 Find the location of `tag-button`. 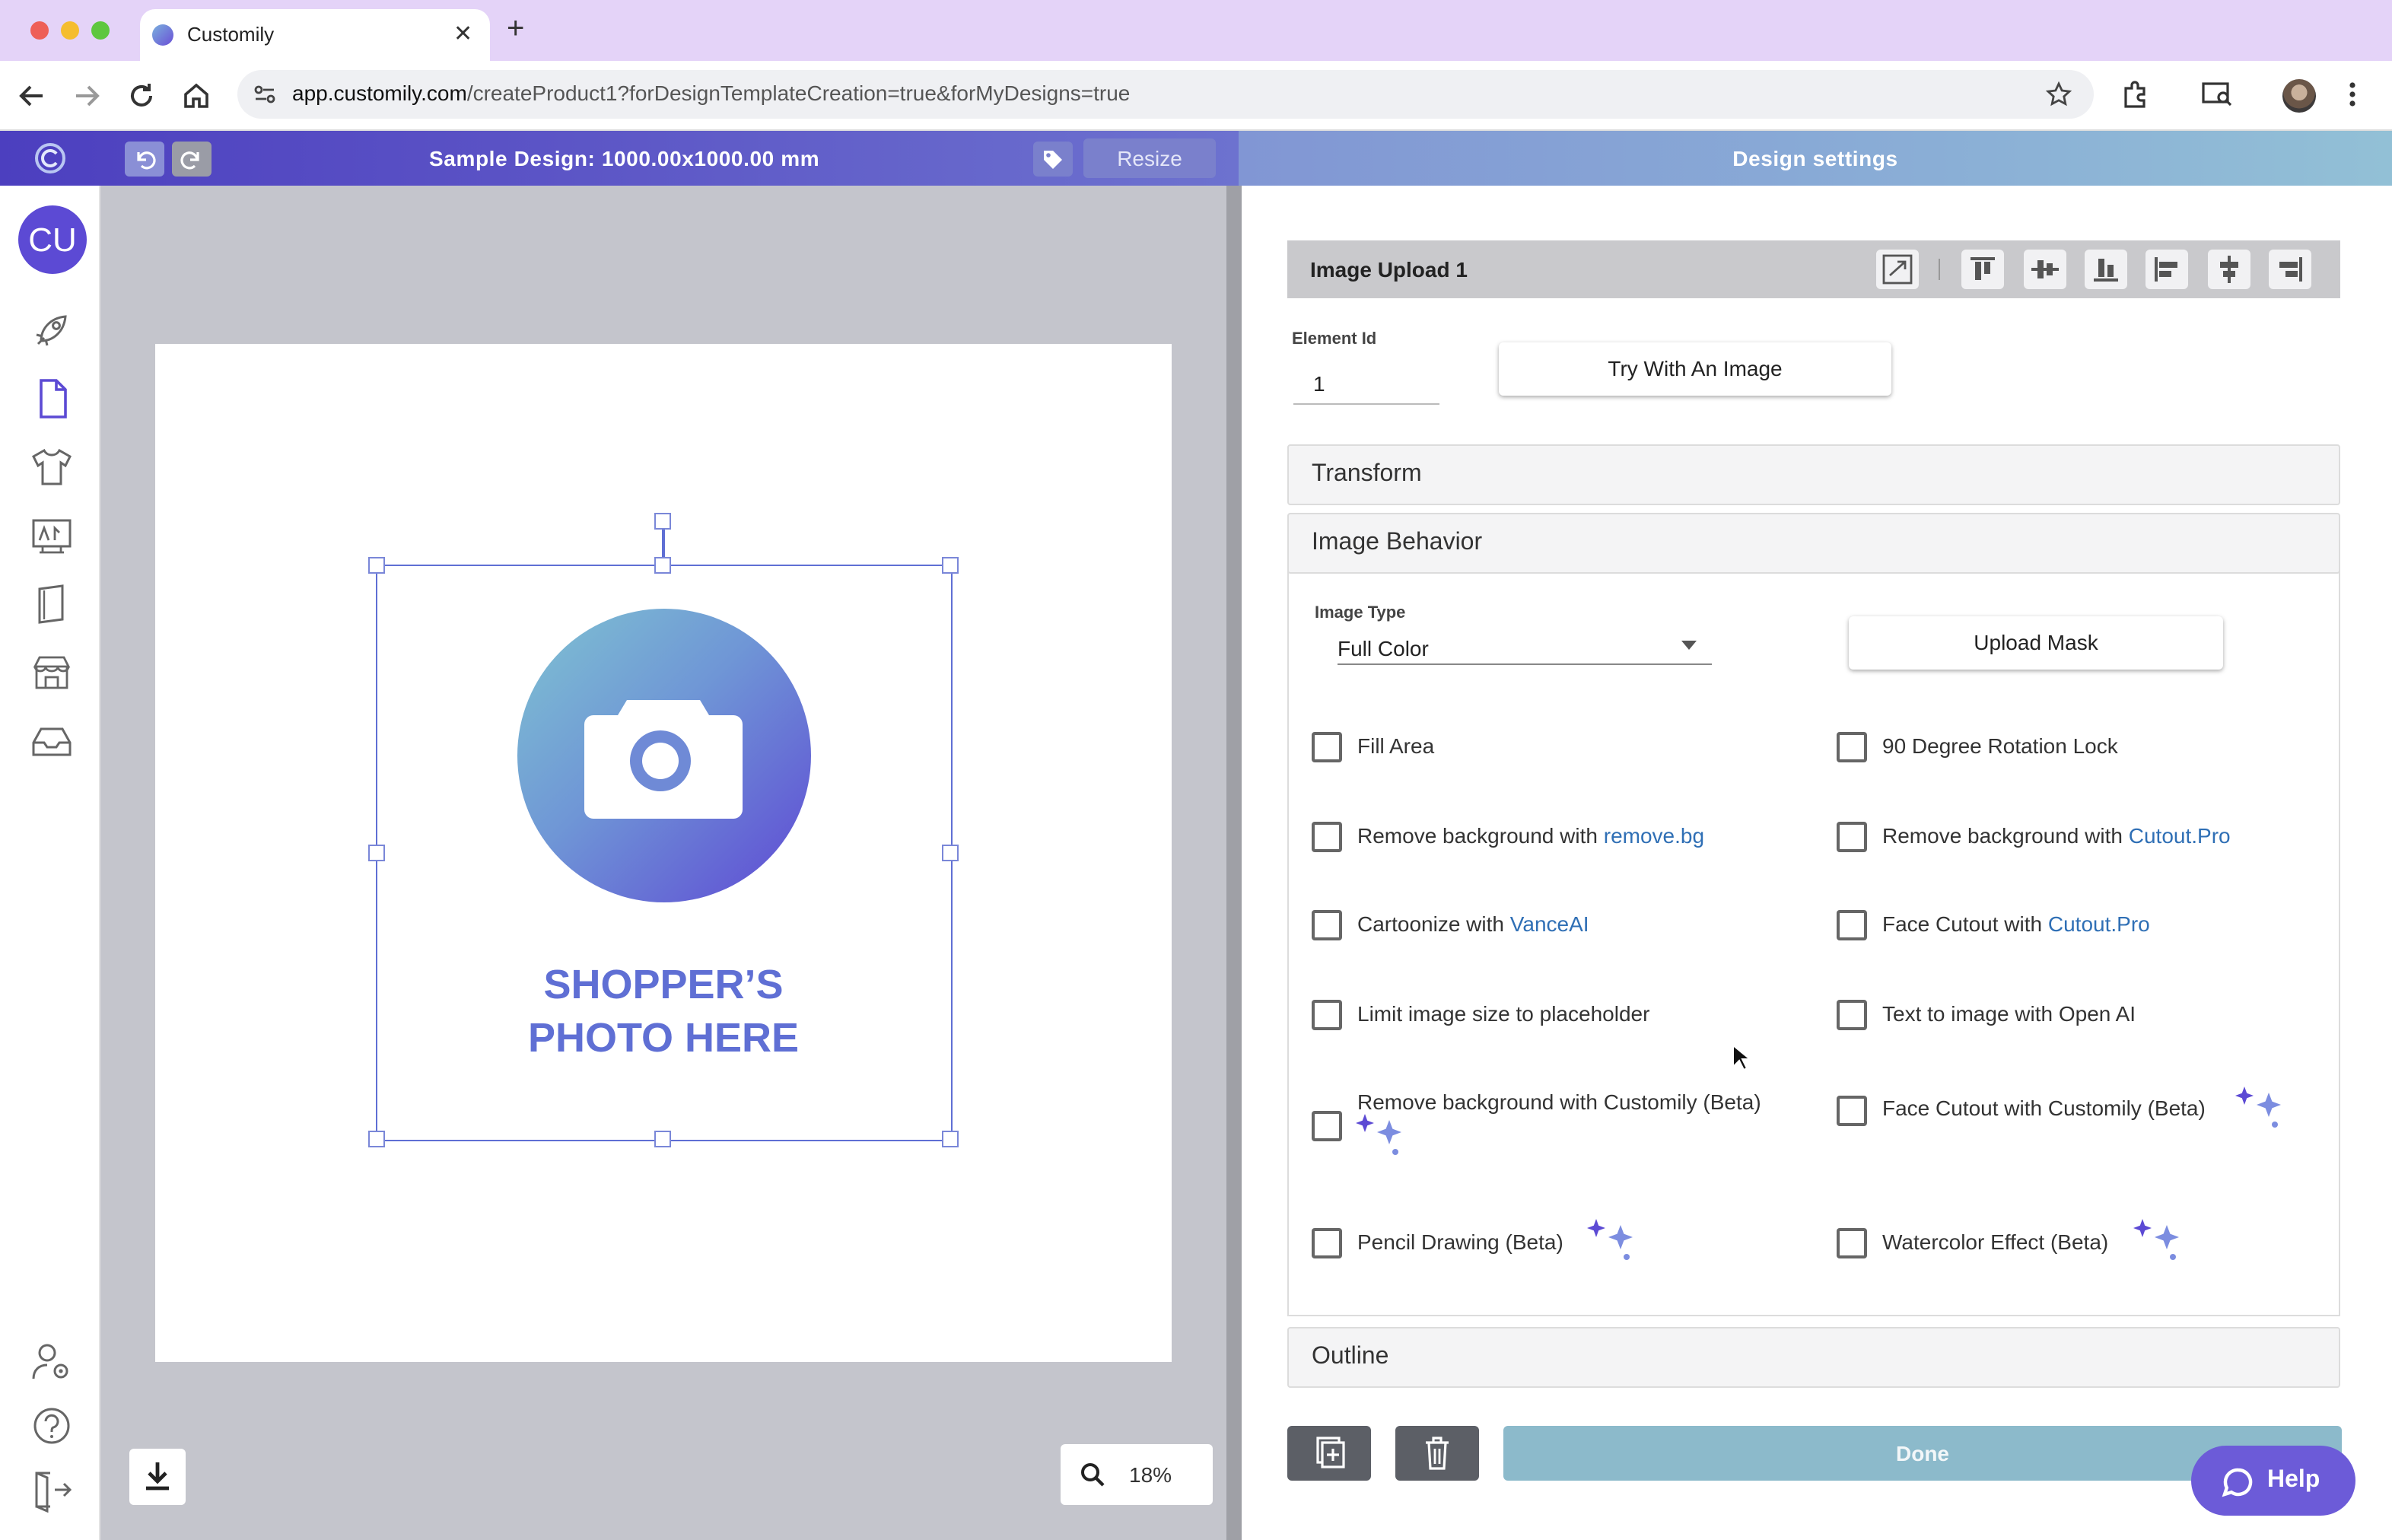

tag-button is located at coordinates (1053, 159).